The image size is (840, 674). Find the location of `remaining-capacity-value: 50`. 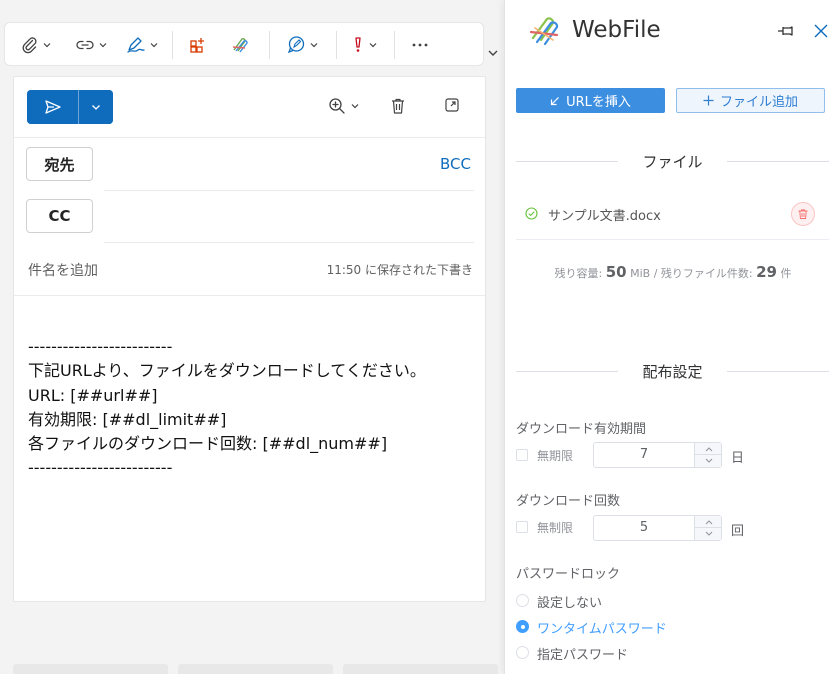

remaining-capacity-value: 50 is located at coordinates (616, 272).